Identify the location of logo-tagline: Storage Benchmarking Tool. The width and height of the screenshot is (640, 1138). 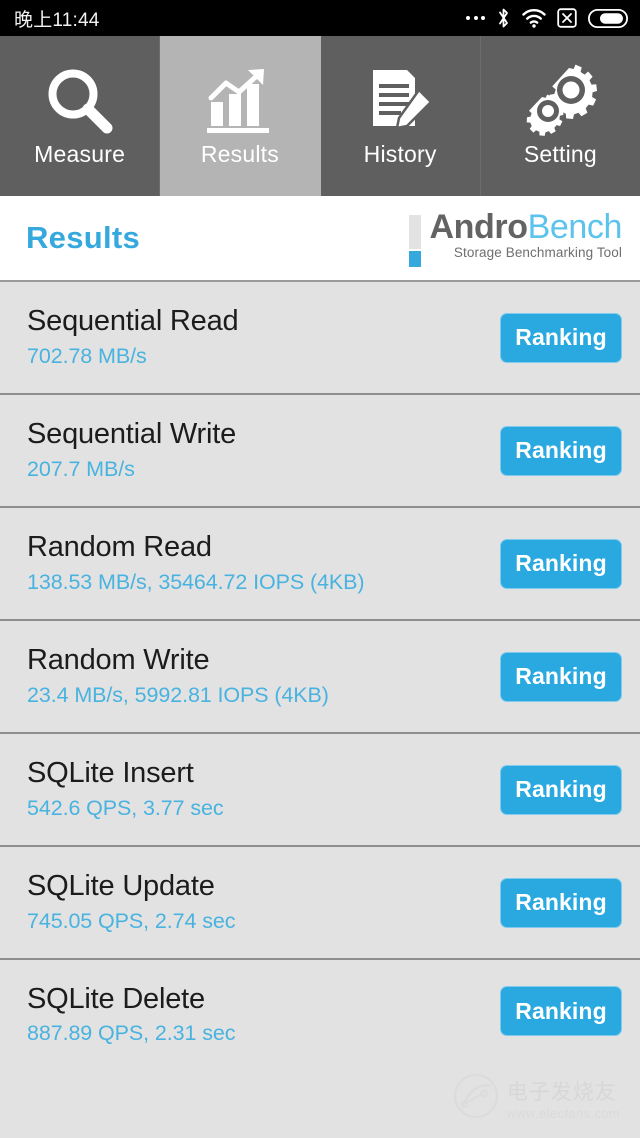
(537, 253).